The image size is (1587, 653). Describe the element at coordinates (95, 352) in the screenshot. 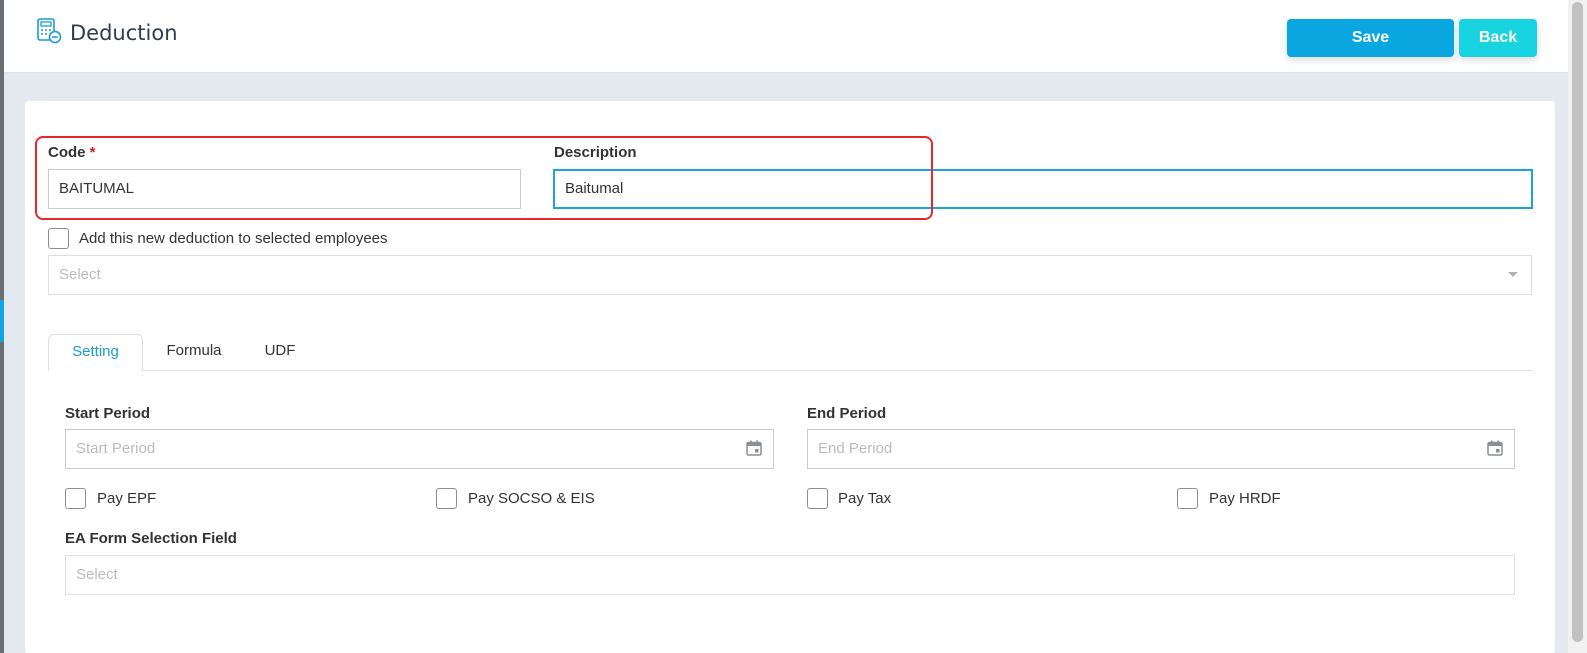

I see `tab-setting: Setting` at that location.